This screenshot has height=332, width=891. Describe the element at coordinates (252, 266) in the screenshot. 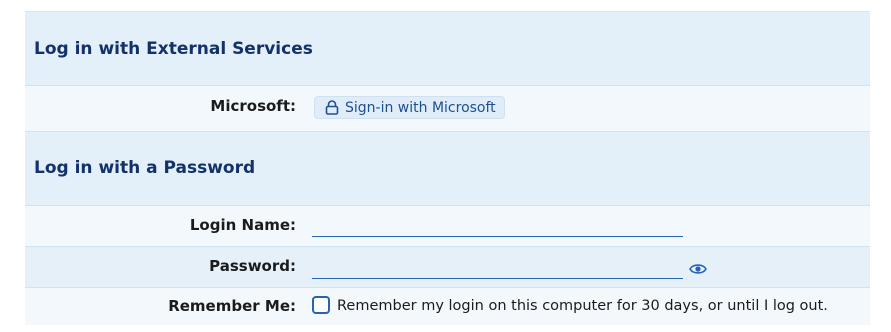

I see `password-label: Password:` at that location.